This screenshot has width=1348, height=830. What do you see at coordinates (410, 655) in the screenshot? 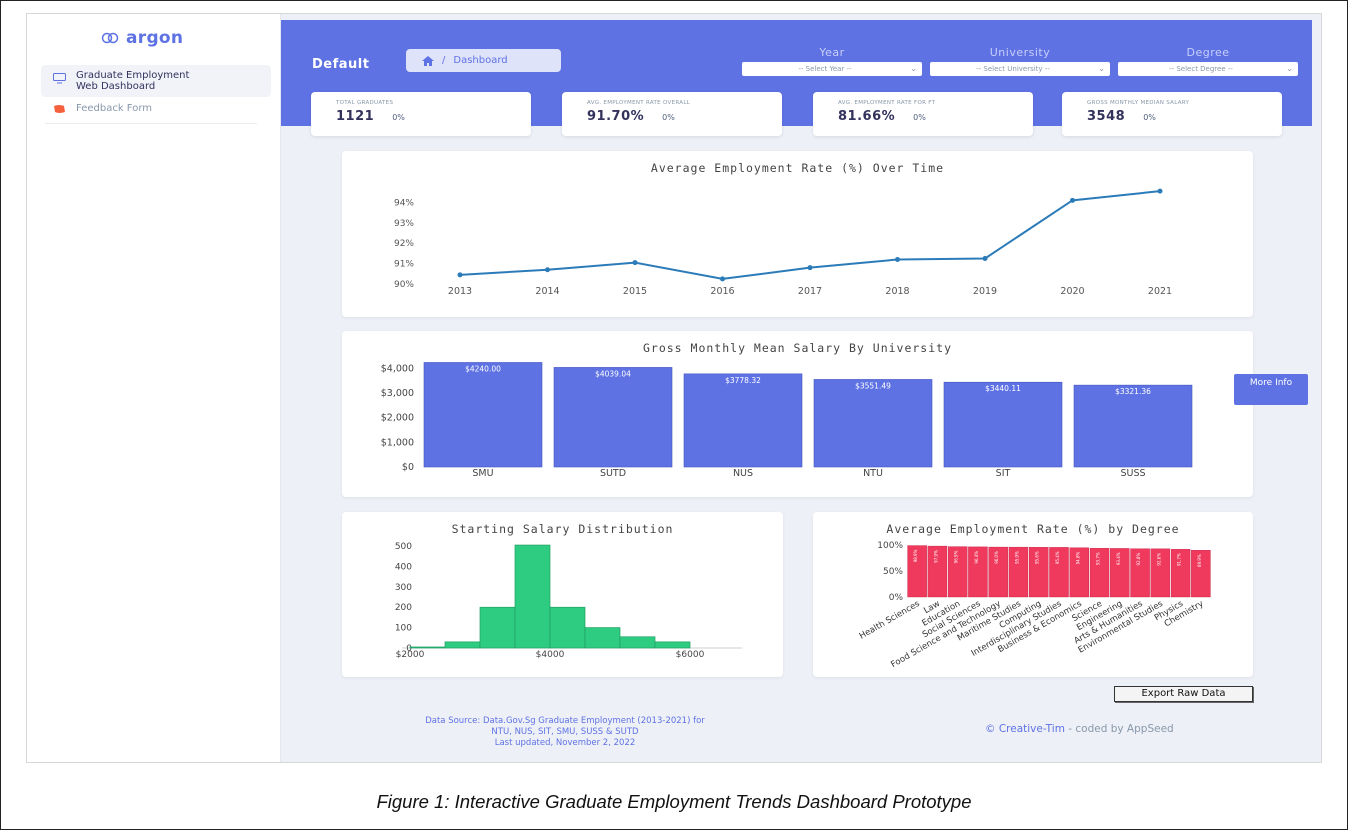
I see `x-tick-label: $2000` at bounding box center [410, 655].